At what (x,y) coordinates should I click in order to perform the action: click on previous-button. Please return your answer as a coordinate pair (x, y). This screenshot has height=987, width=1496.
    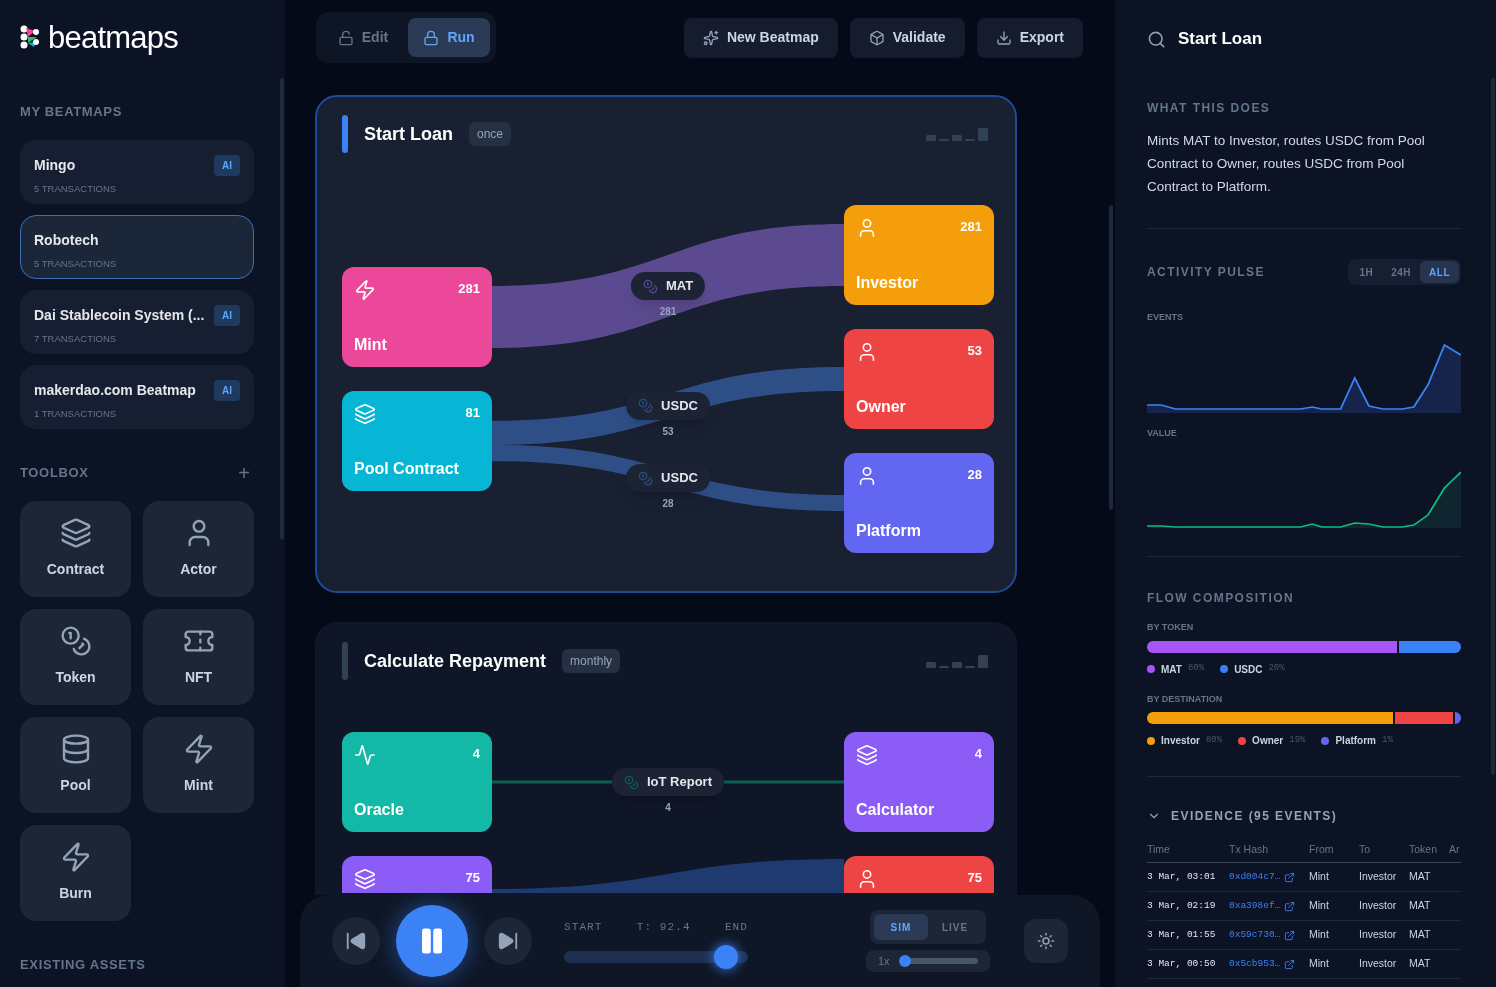
    Looking at the image, I should click on (356, 941).